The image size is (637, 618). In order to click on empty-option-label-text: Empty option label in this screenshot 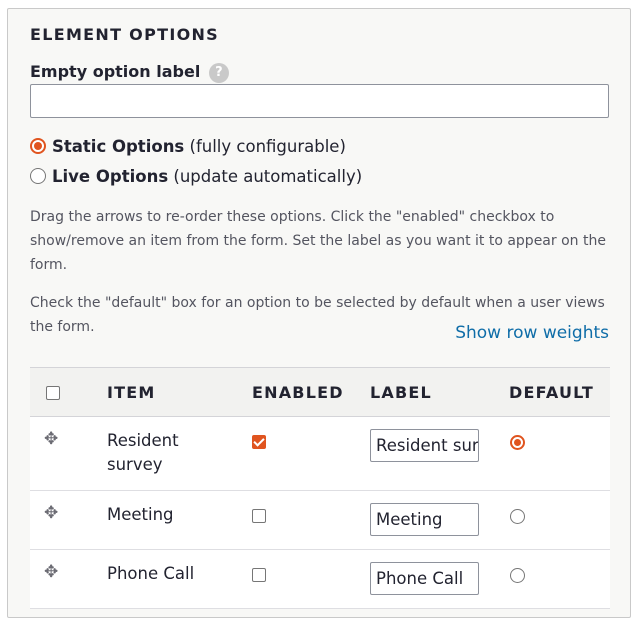, I will do `click(115, 71)`.